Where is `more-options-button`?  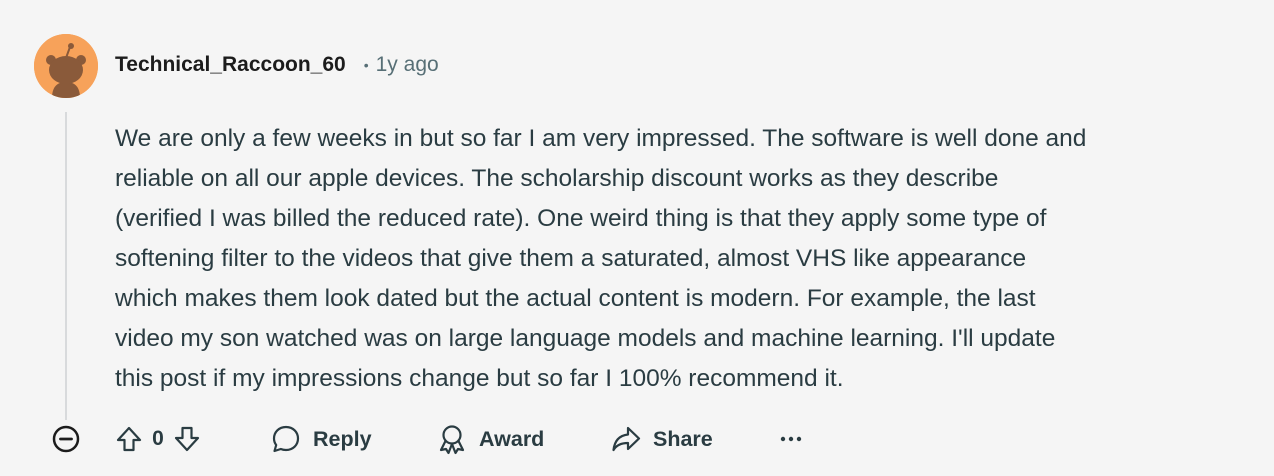 more-options-button is located at coordinates (791, 439).